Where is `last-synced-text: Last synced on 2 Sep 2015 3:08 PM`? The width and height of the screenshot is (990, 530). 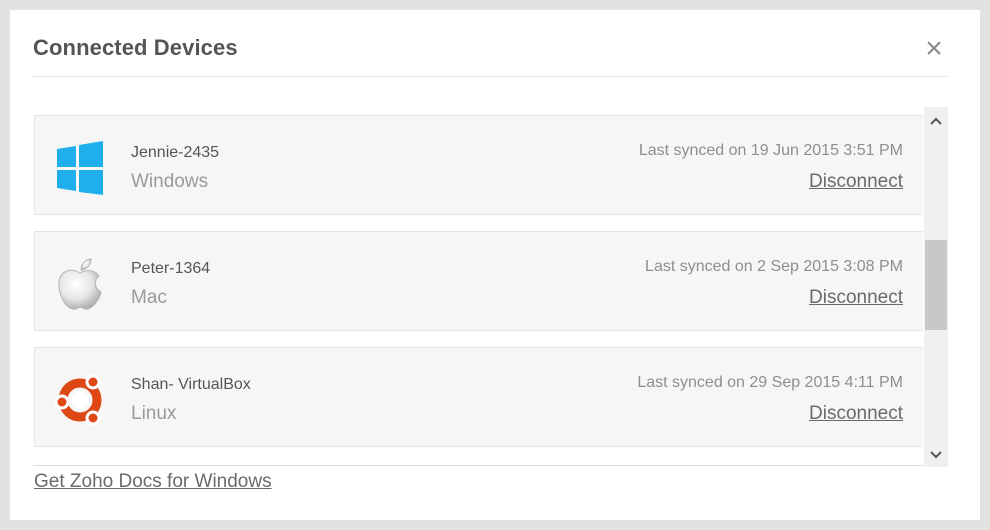 last-synced-text: Last synced on 2 Sep 2015 3:08 PM is located at coordinates (774, 266).